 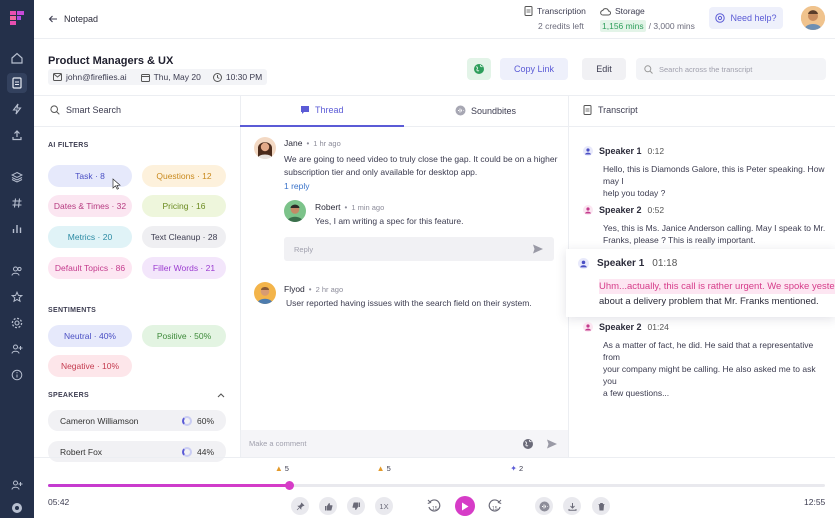 What do you see at coordinates (297, 186) in the screenshot?
I see `replies-link: 1 reply` at bounding box center [297, 186].